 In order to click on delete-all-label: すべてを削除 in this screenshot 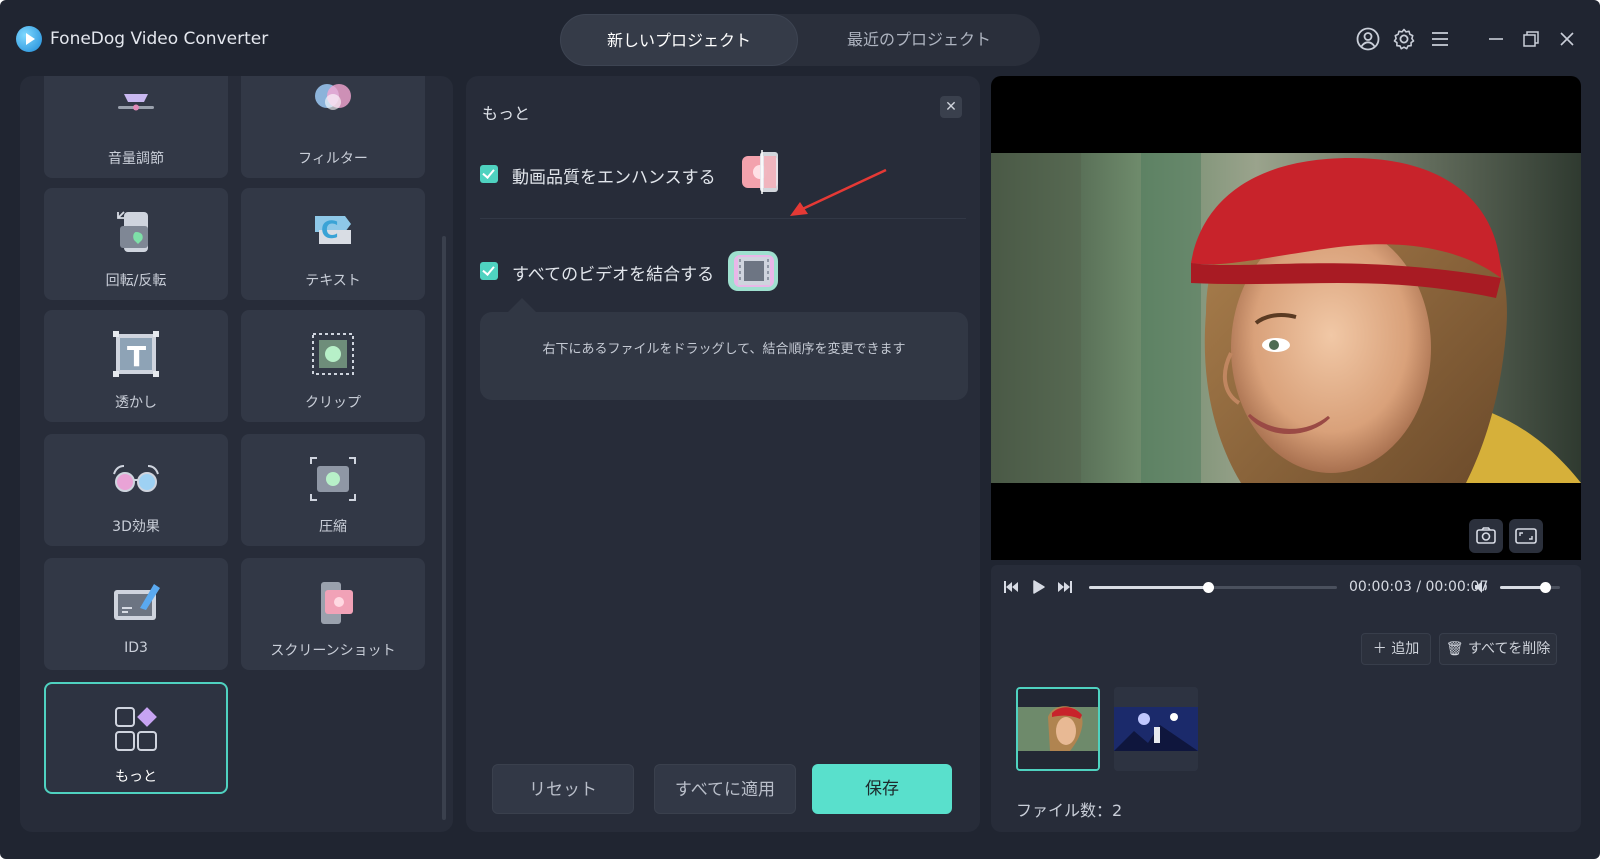, I will do `click(1509, 649)`.